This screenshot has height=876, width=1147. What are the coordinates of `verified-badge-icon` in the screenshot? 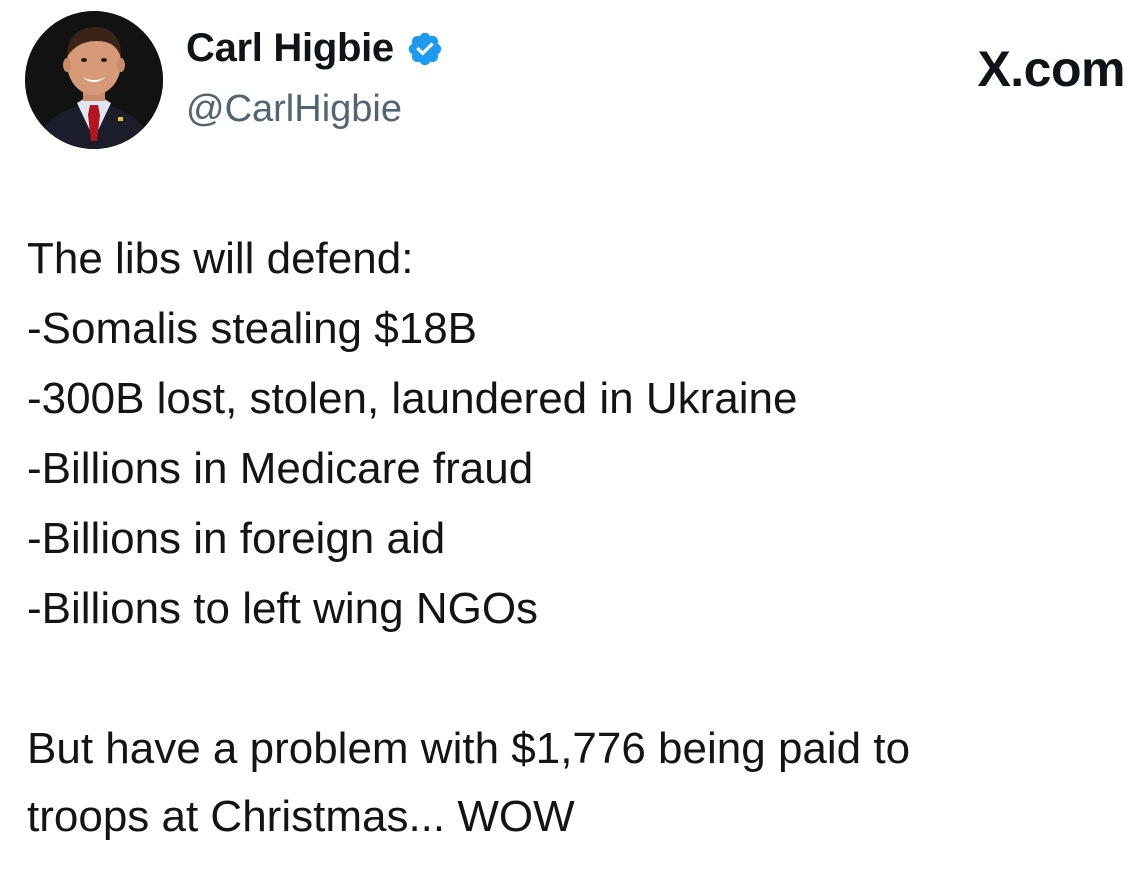 It's located at (425, 49).